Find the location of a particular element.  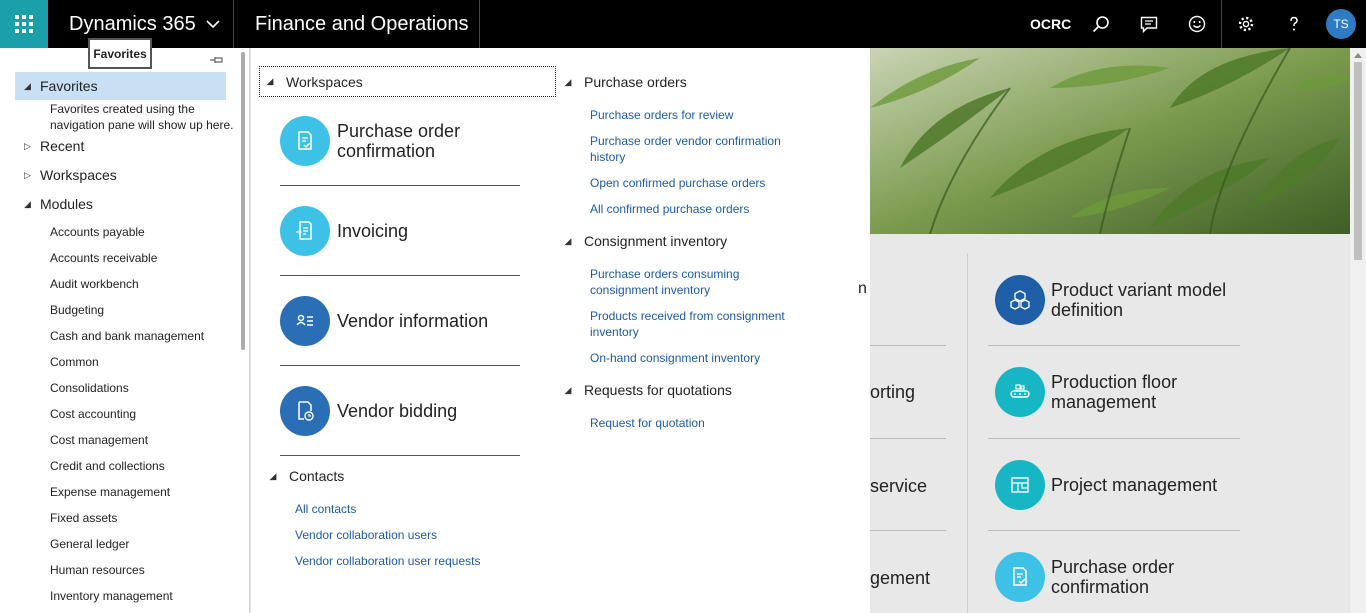

smiley-icon is located at coordinates (1197, 24).